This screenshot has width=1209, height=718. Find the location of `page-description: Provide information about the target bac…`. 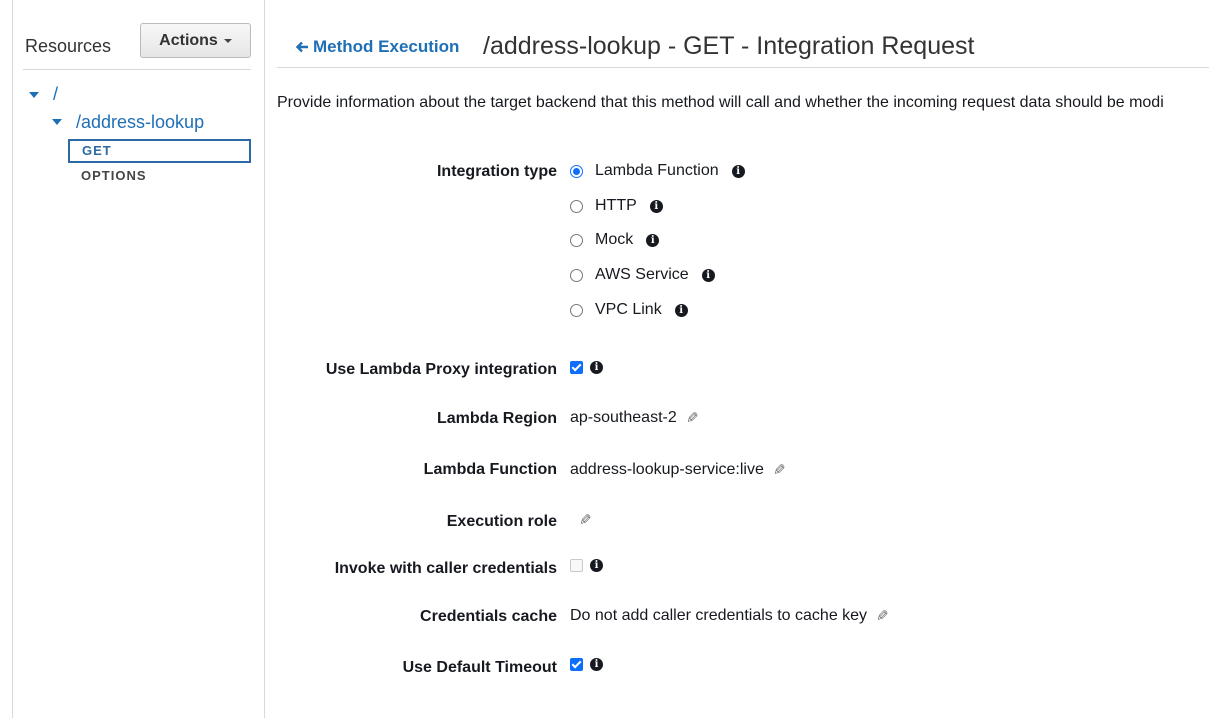

page-description: Provide information about the target bac… is located at coordinates (720, 102).